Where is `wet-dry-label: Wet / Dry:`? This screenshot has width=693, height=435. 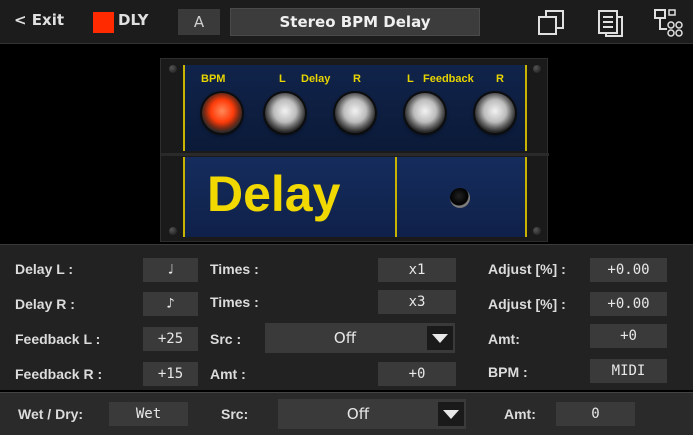 wet-dry-label: Wet / Dry: is located at coordinates (51, 414).